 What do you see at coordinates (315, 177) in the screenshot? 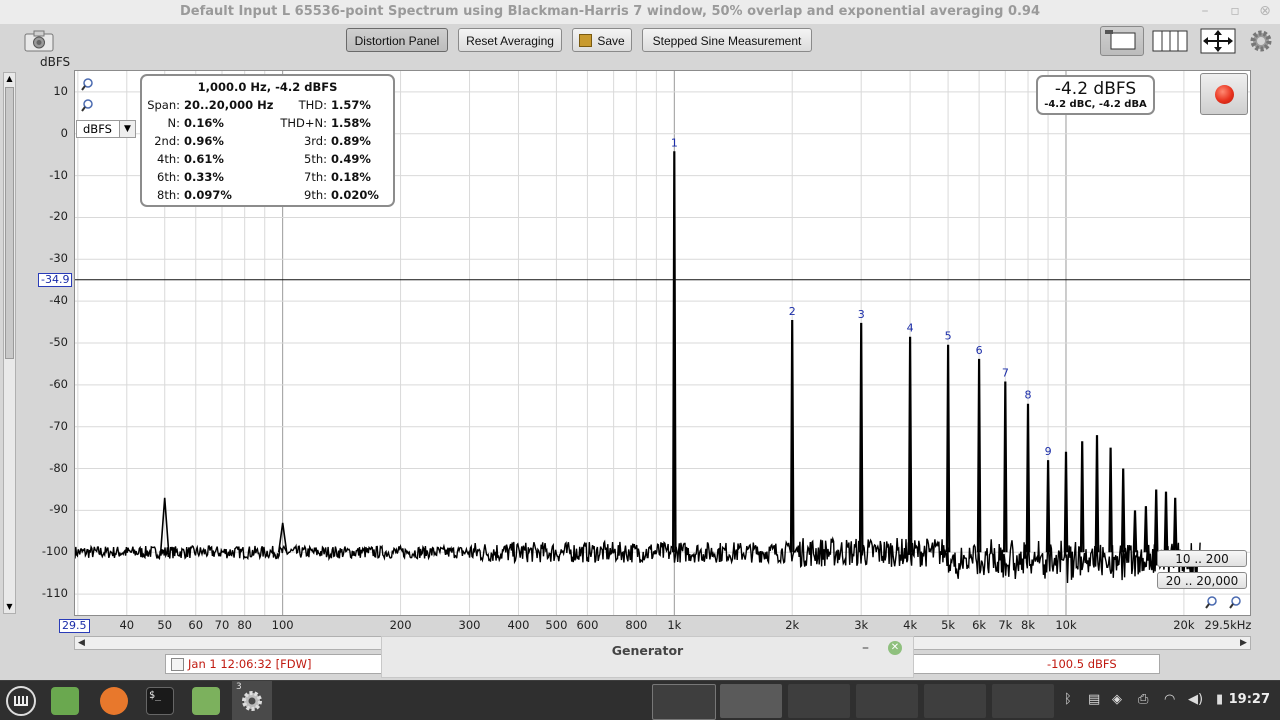
I see `distortion-key: 7th:` at bounding box center [315, 177].